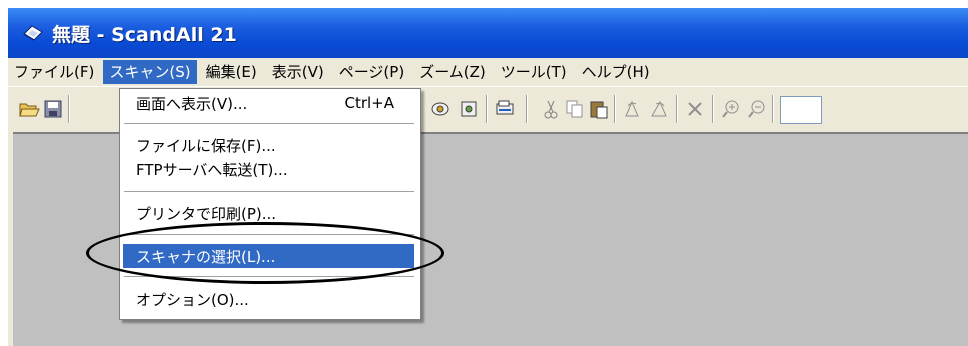 This screenshot has width=968, height=346. What do you see at coordinates (659, 109) in the screenshot?
I see `rotate-right-icon` at bounding box center [659, 109].